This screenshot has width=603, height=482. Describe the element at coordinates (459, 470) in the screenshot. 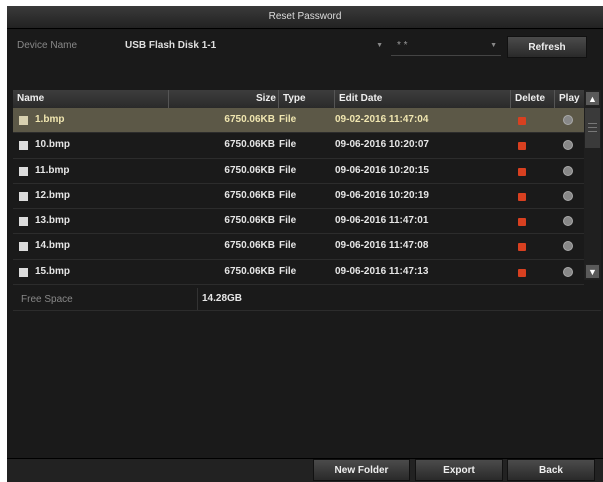

I see `export-button: Export` at that location.